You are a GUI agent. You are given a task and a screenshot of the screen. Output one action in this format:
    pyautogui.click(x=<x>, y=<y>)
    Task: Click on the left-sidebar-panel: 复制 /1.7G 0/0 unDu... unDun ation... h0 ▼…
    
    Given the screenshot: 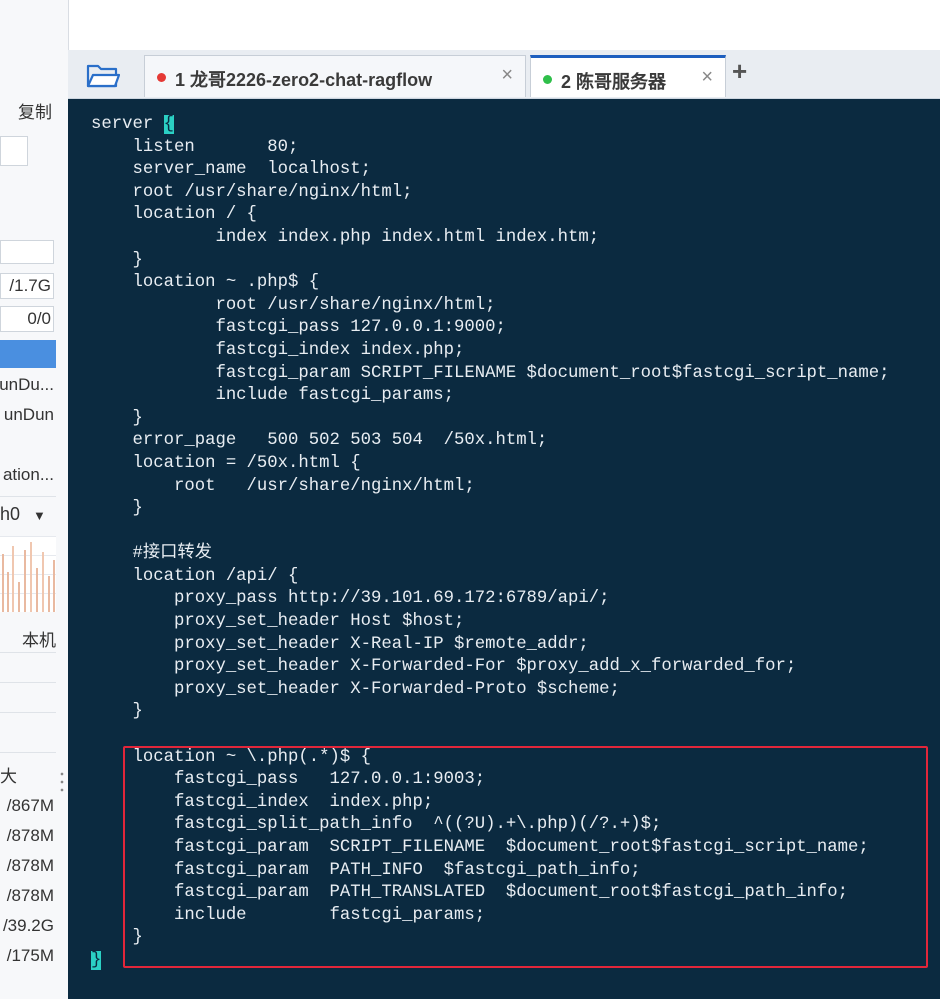 What is the action you would take?
    pyautogui.click(x=34, y=499)
    